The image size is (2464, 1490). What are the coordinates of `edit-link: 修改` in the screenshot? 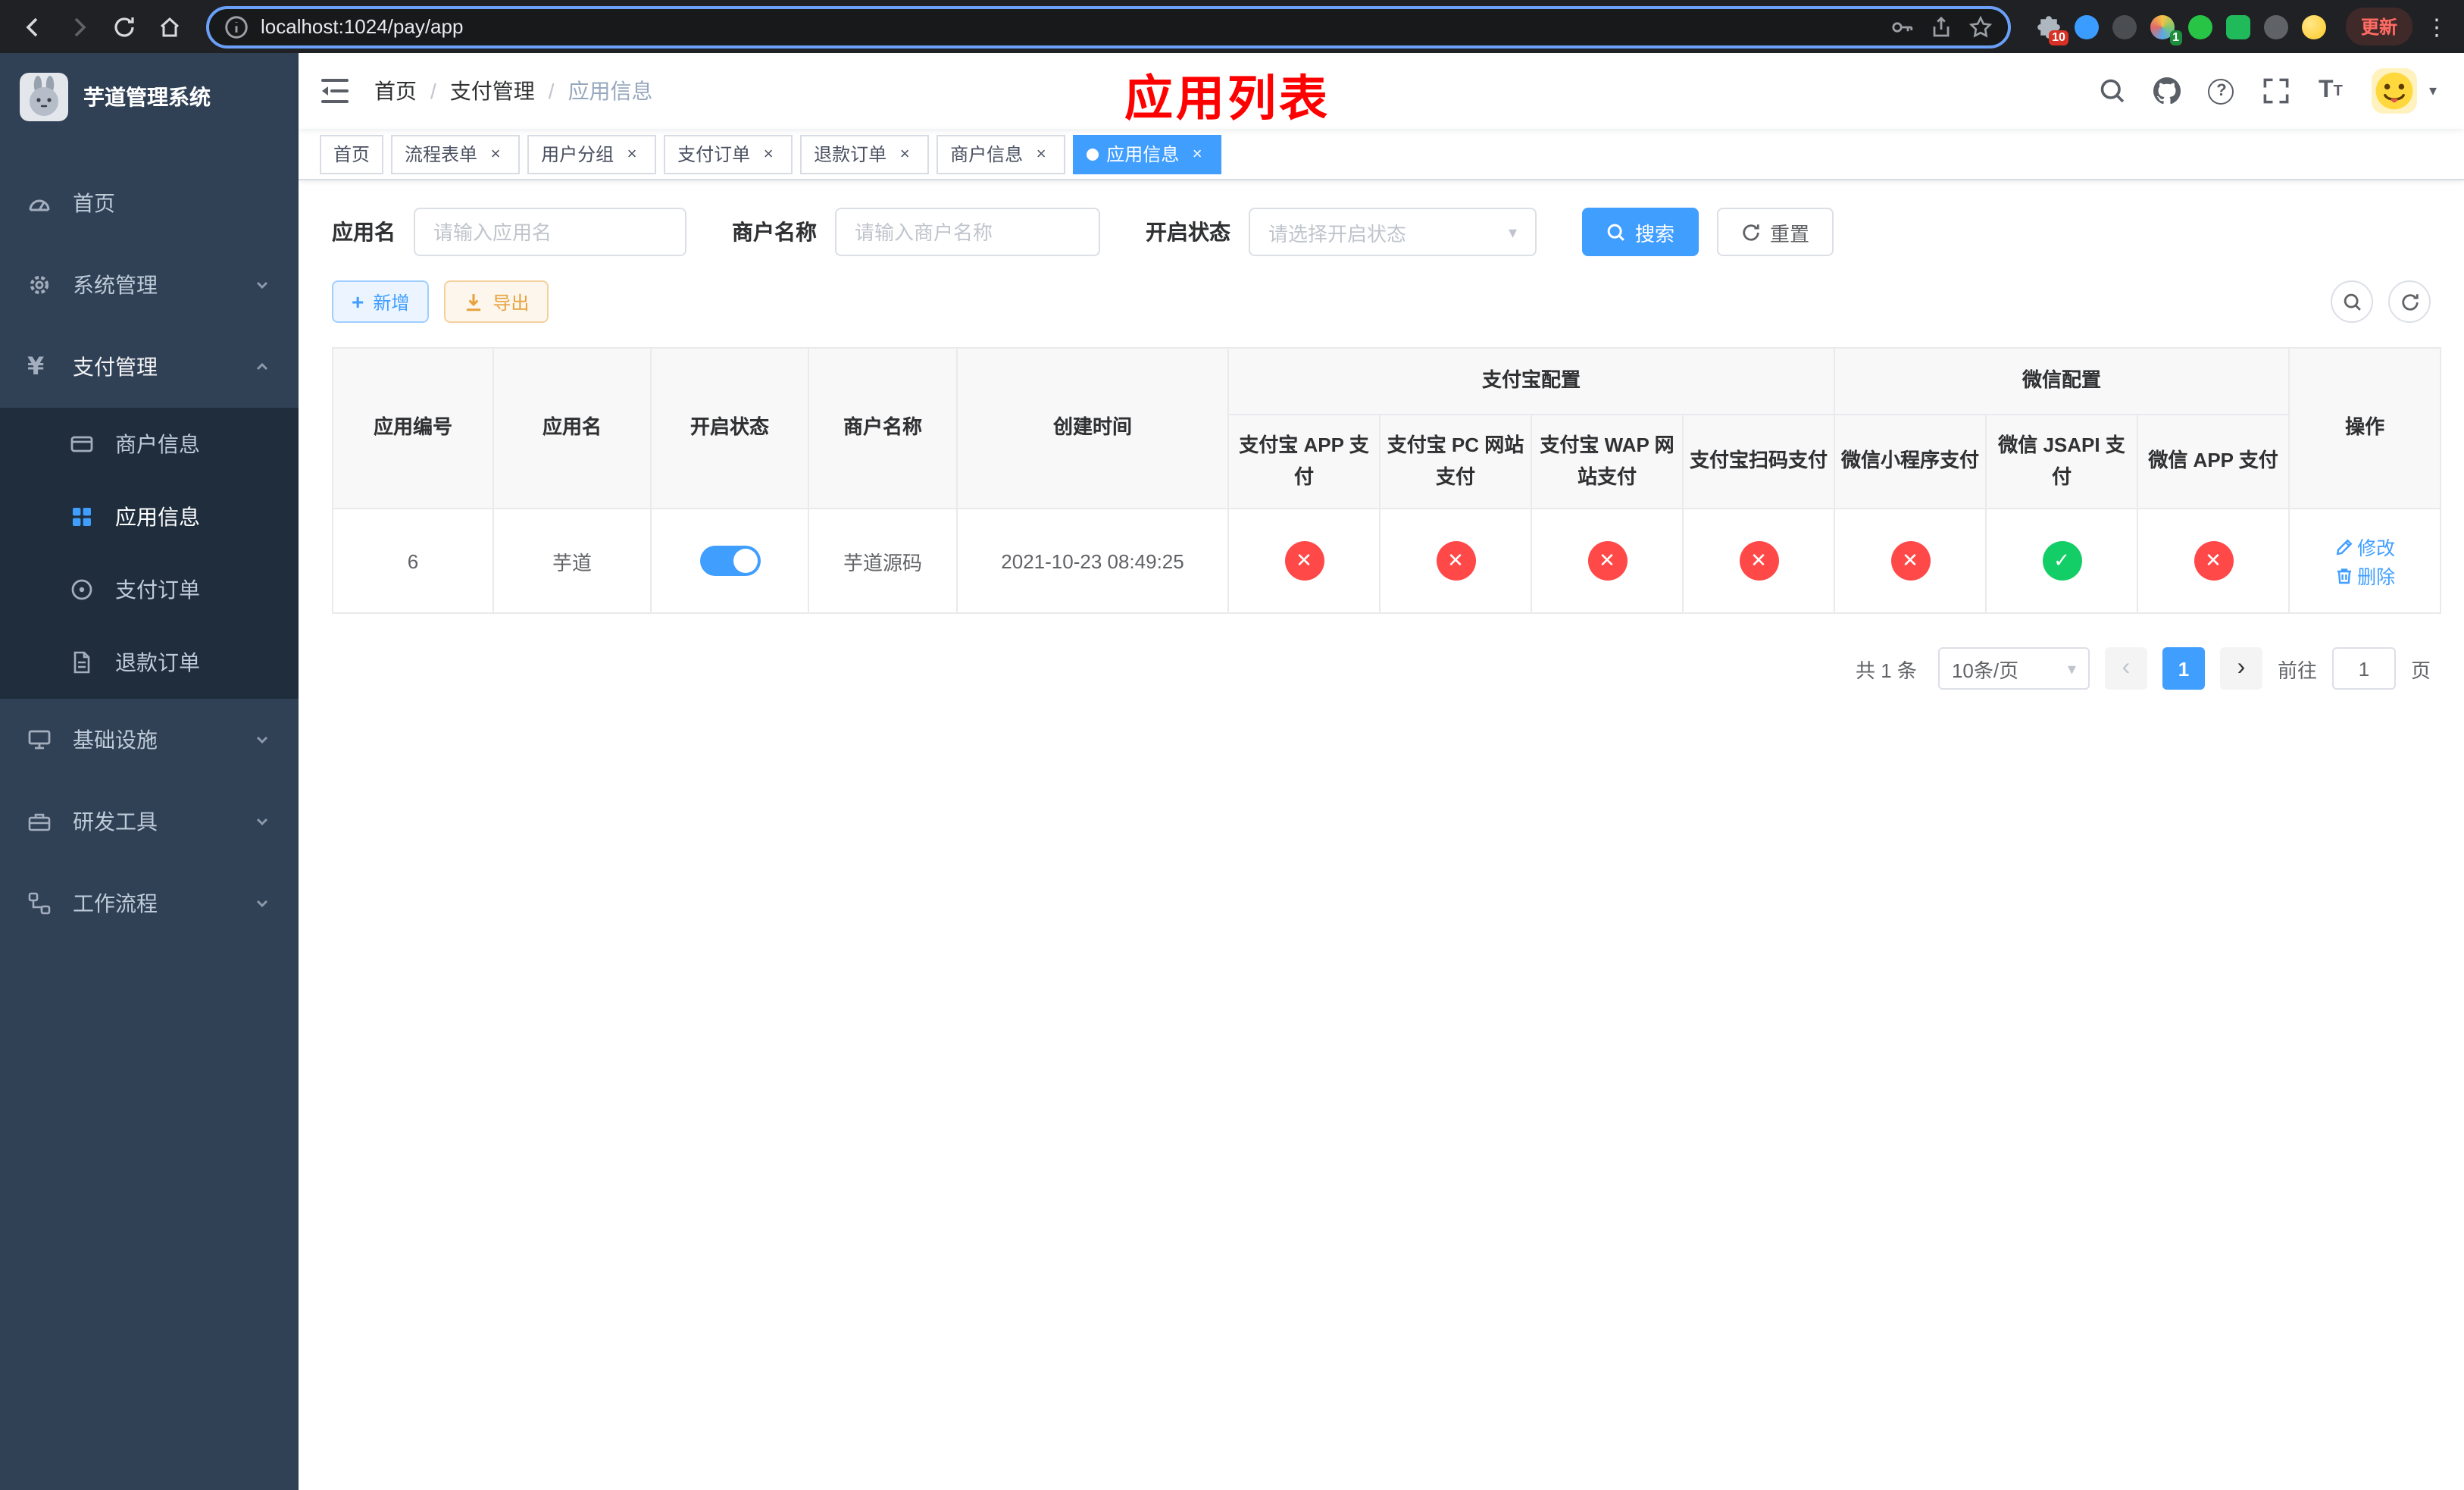 It's located at (2364, 548).